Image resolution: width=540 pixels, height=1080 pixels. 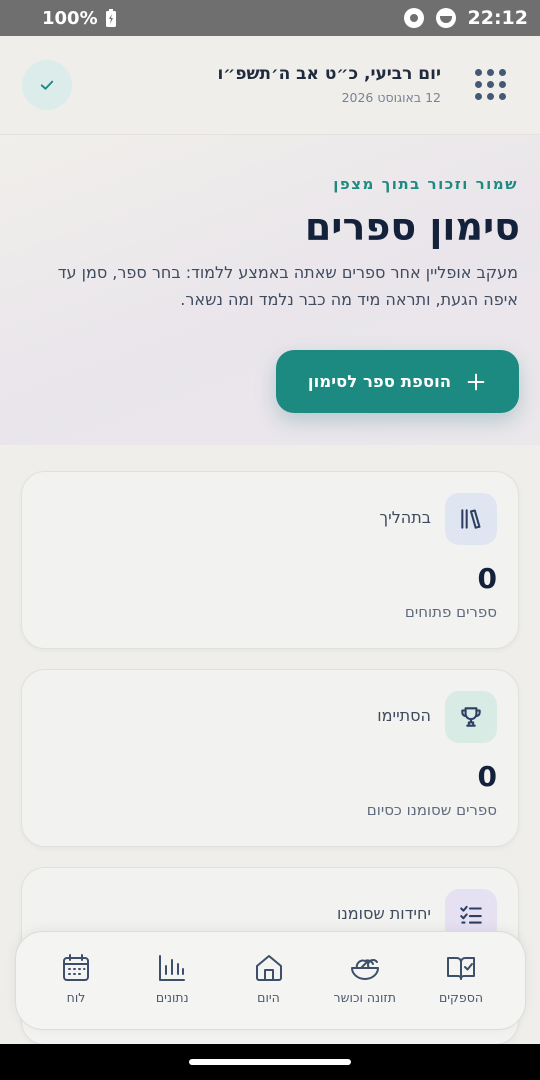 I want to click on battery-charging-icon, so click(x=110, y=18).